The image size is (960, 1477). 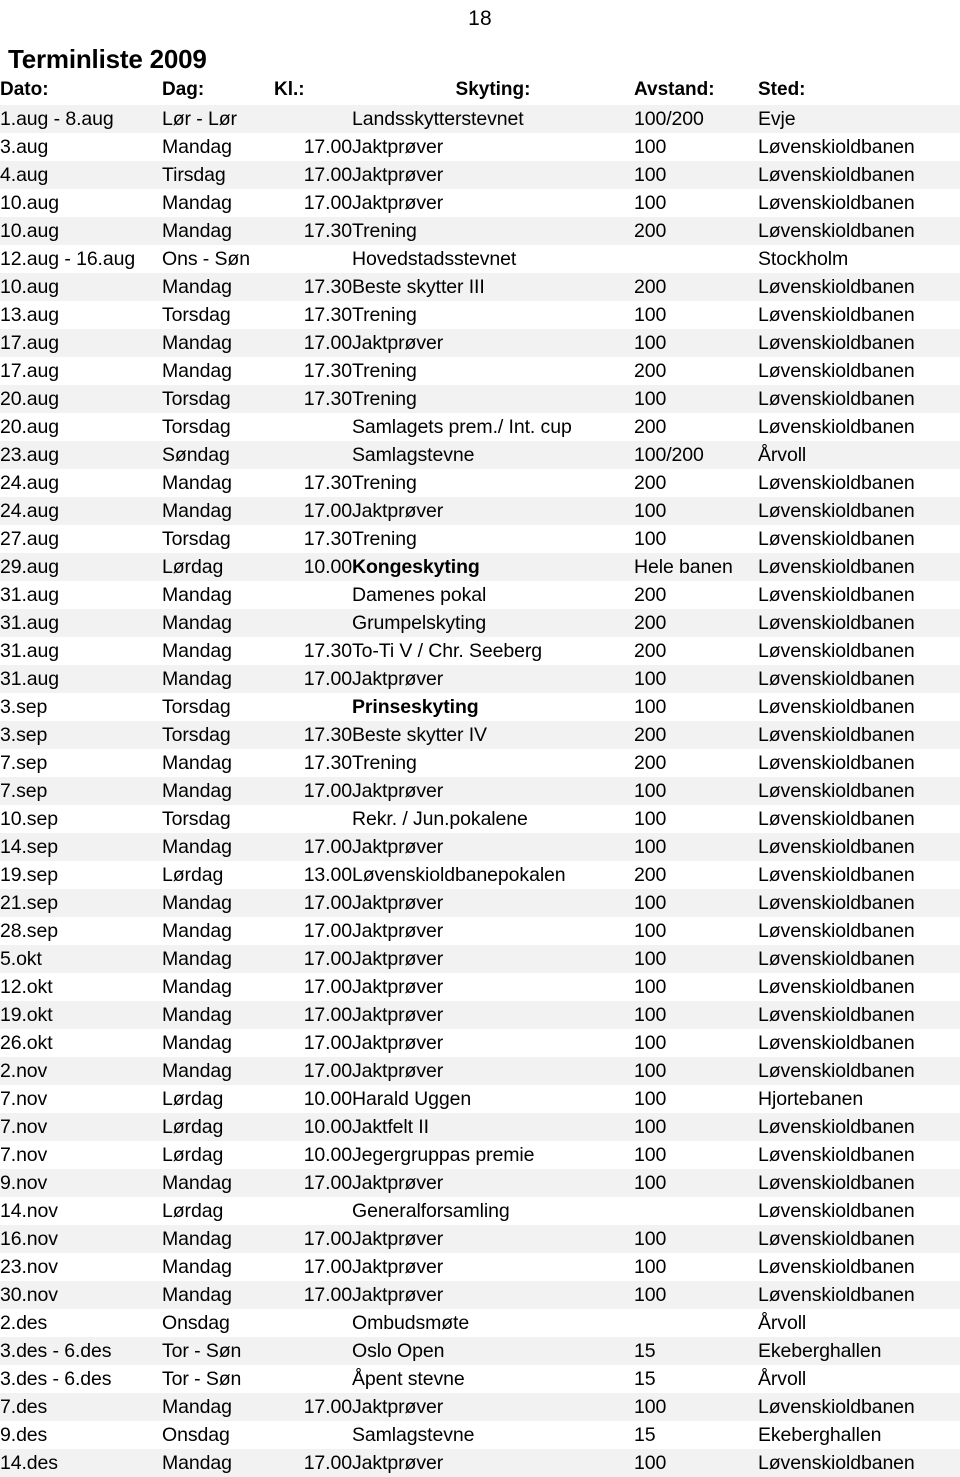 I want to click on table-row: 23.aug Søndag Samlagstevne 100/200 Årvoll, so click(x=480, y=455).